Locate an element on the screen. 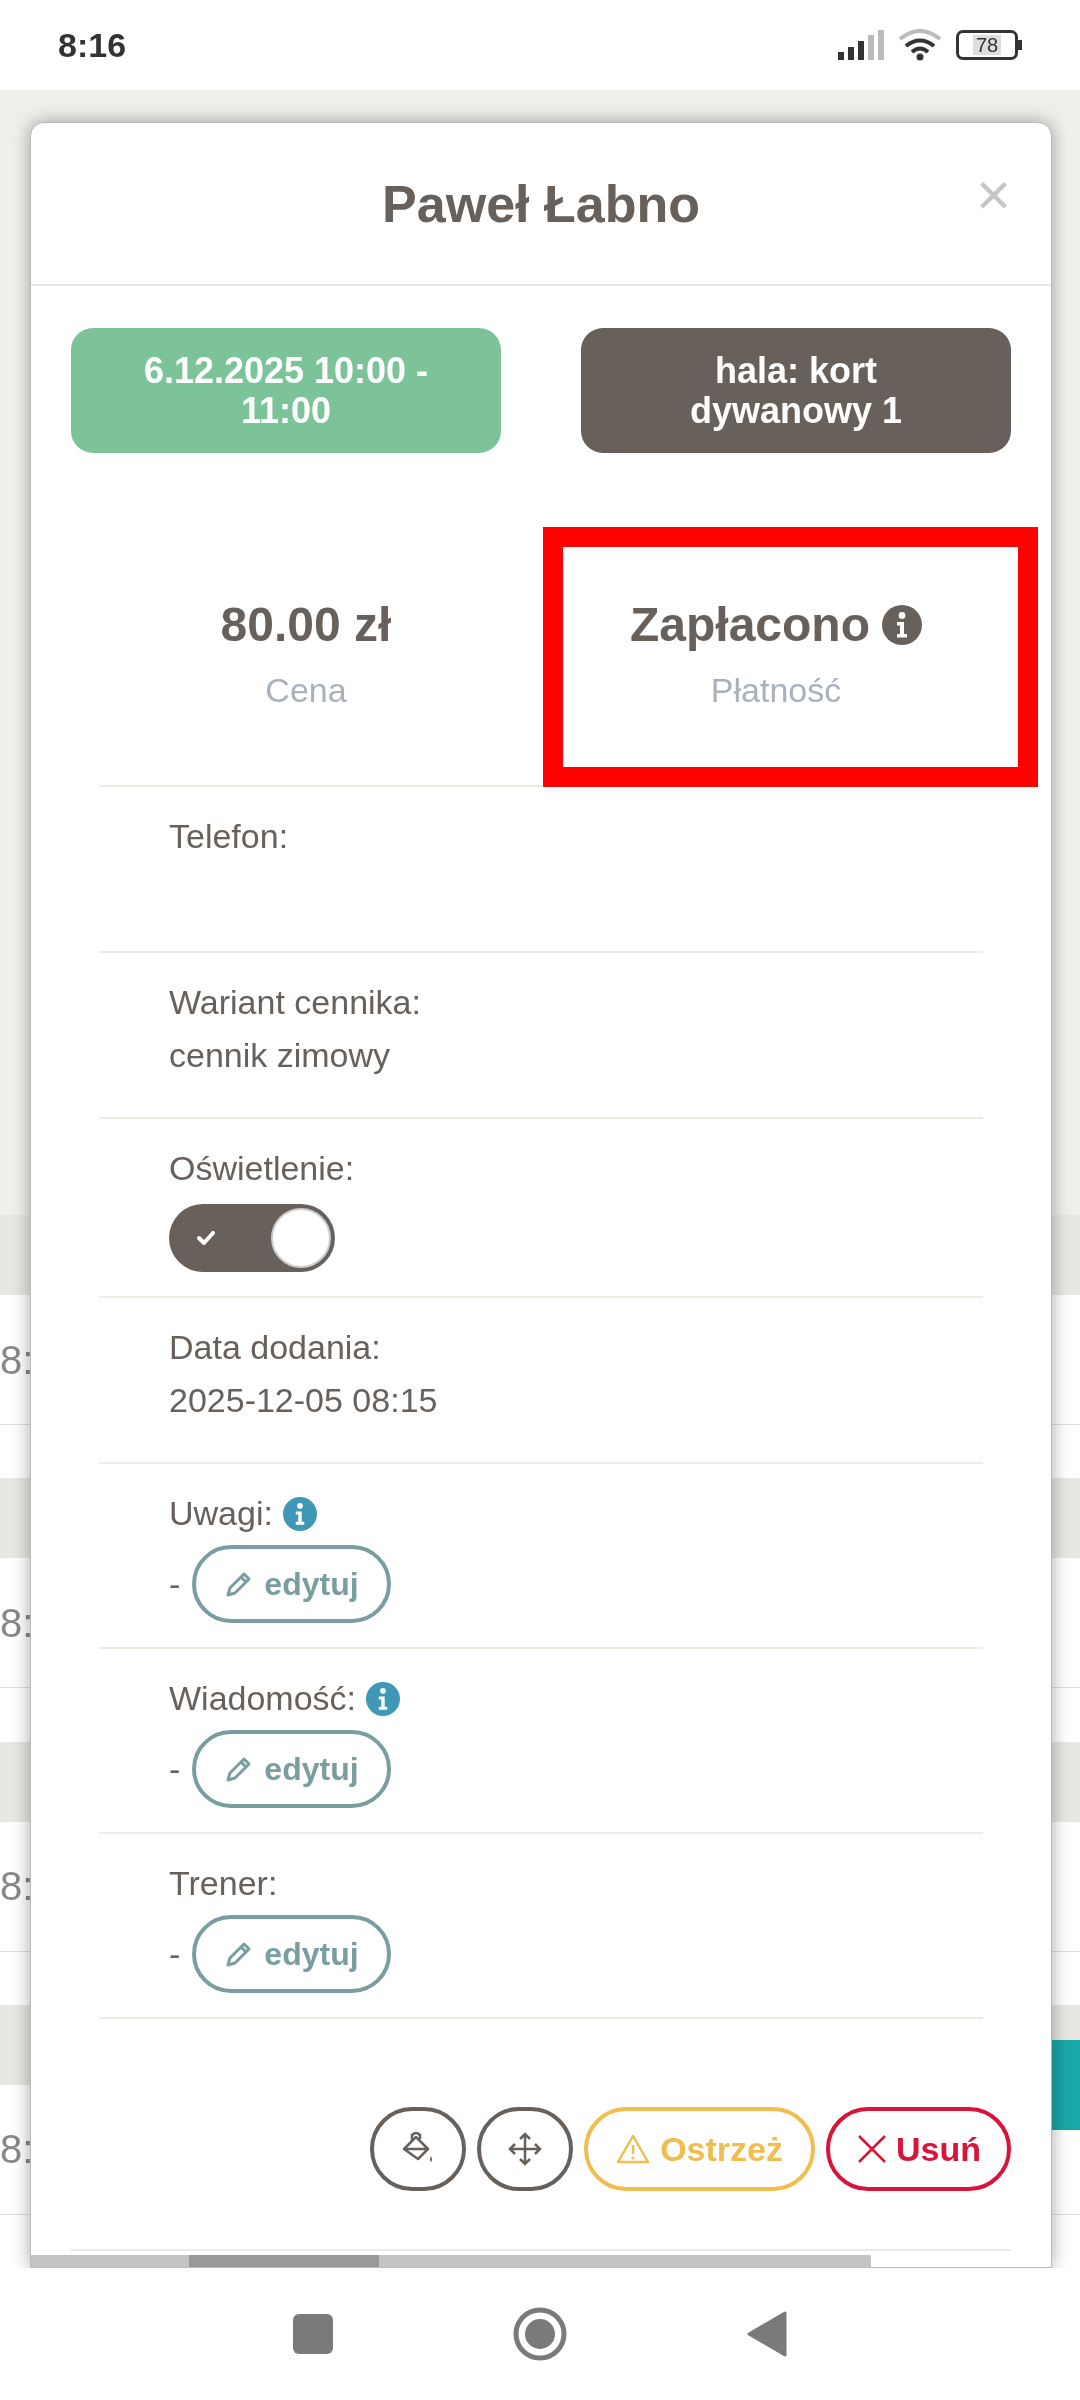  close-icon is located at coordinates (872, 2149).